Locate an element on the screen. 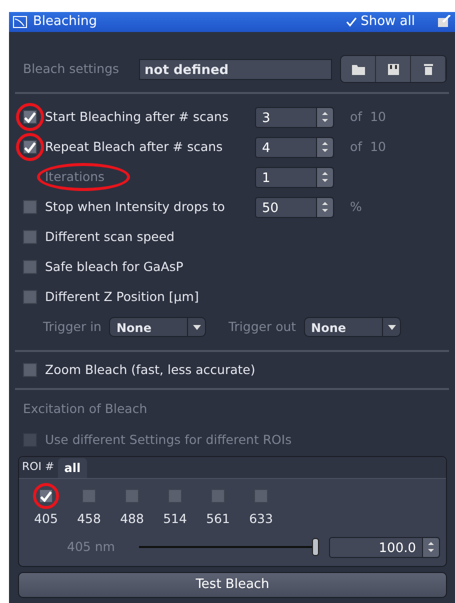  laser-label: 514 is located at coordinates (175, 519).